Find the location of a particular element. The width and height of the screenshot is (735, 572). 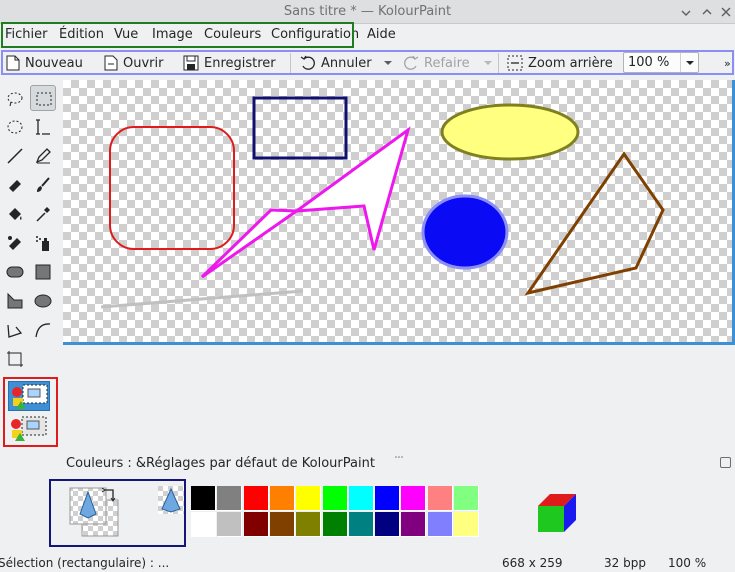

selection-opaque-option is located at coordinates (29, 396).